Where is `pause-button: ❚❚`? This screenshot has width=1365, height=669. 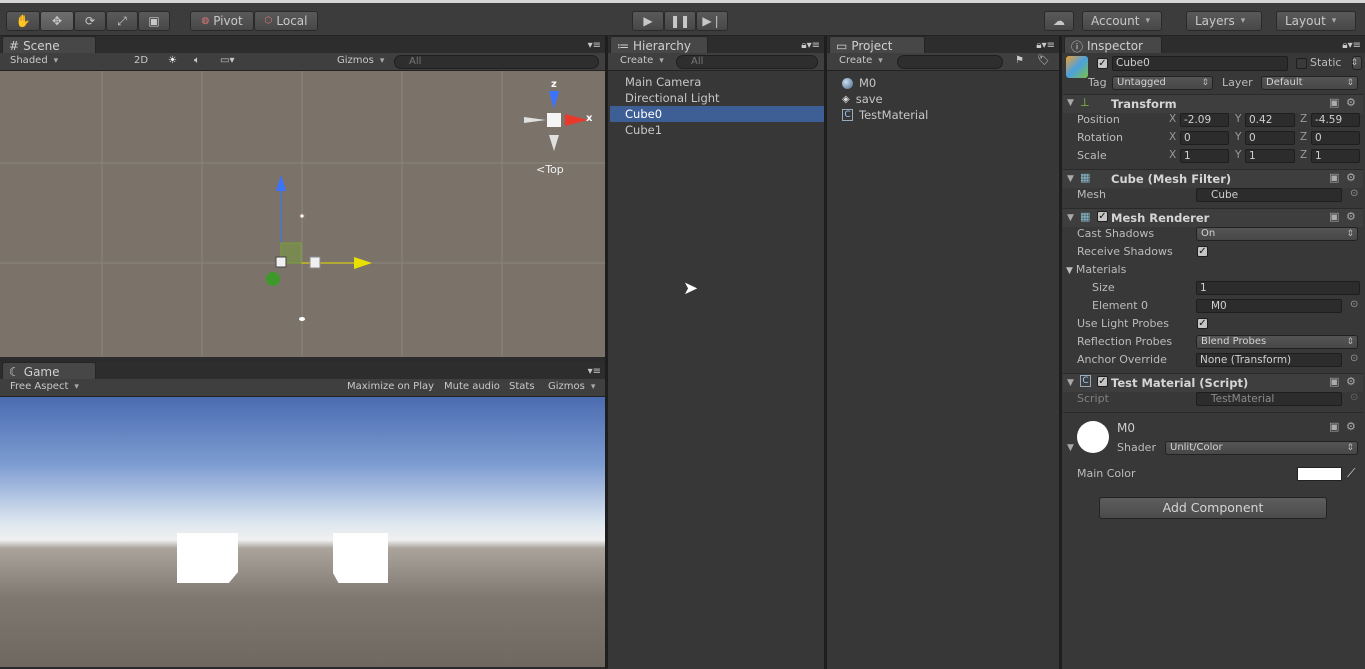
pause-button: ❚❚ is located at coordinates (680, 21).